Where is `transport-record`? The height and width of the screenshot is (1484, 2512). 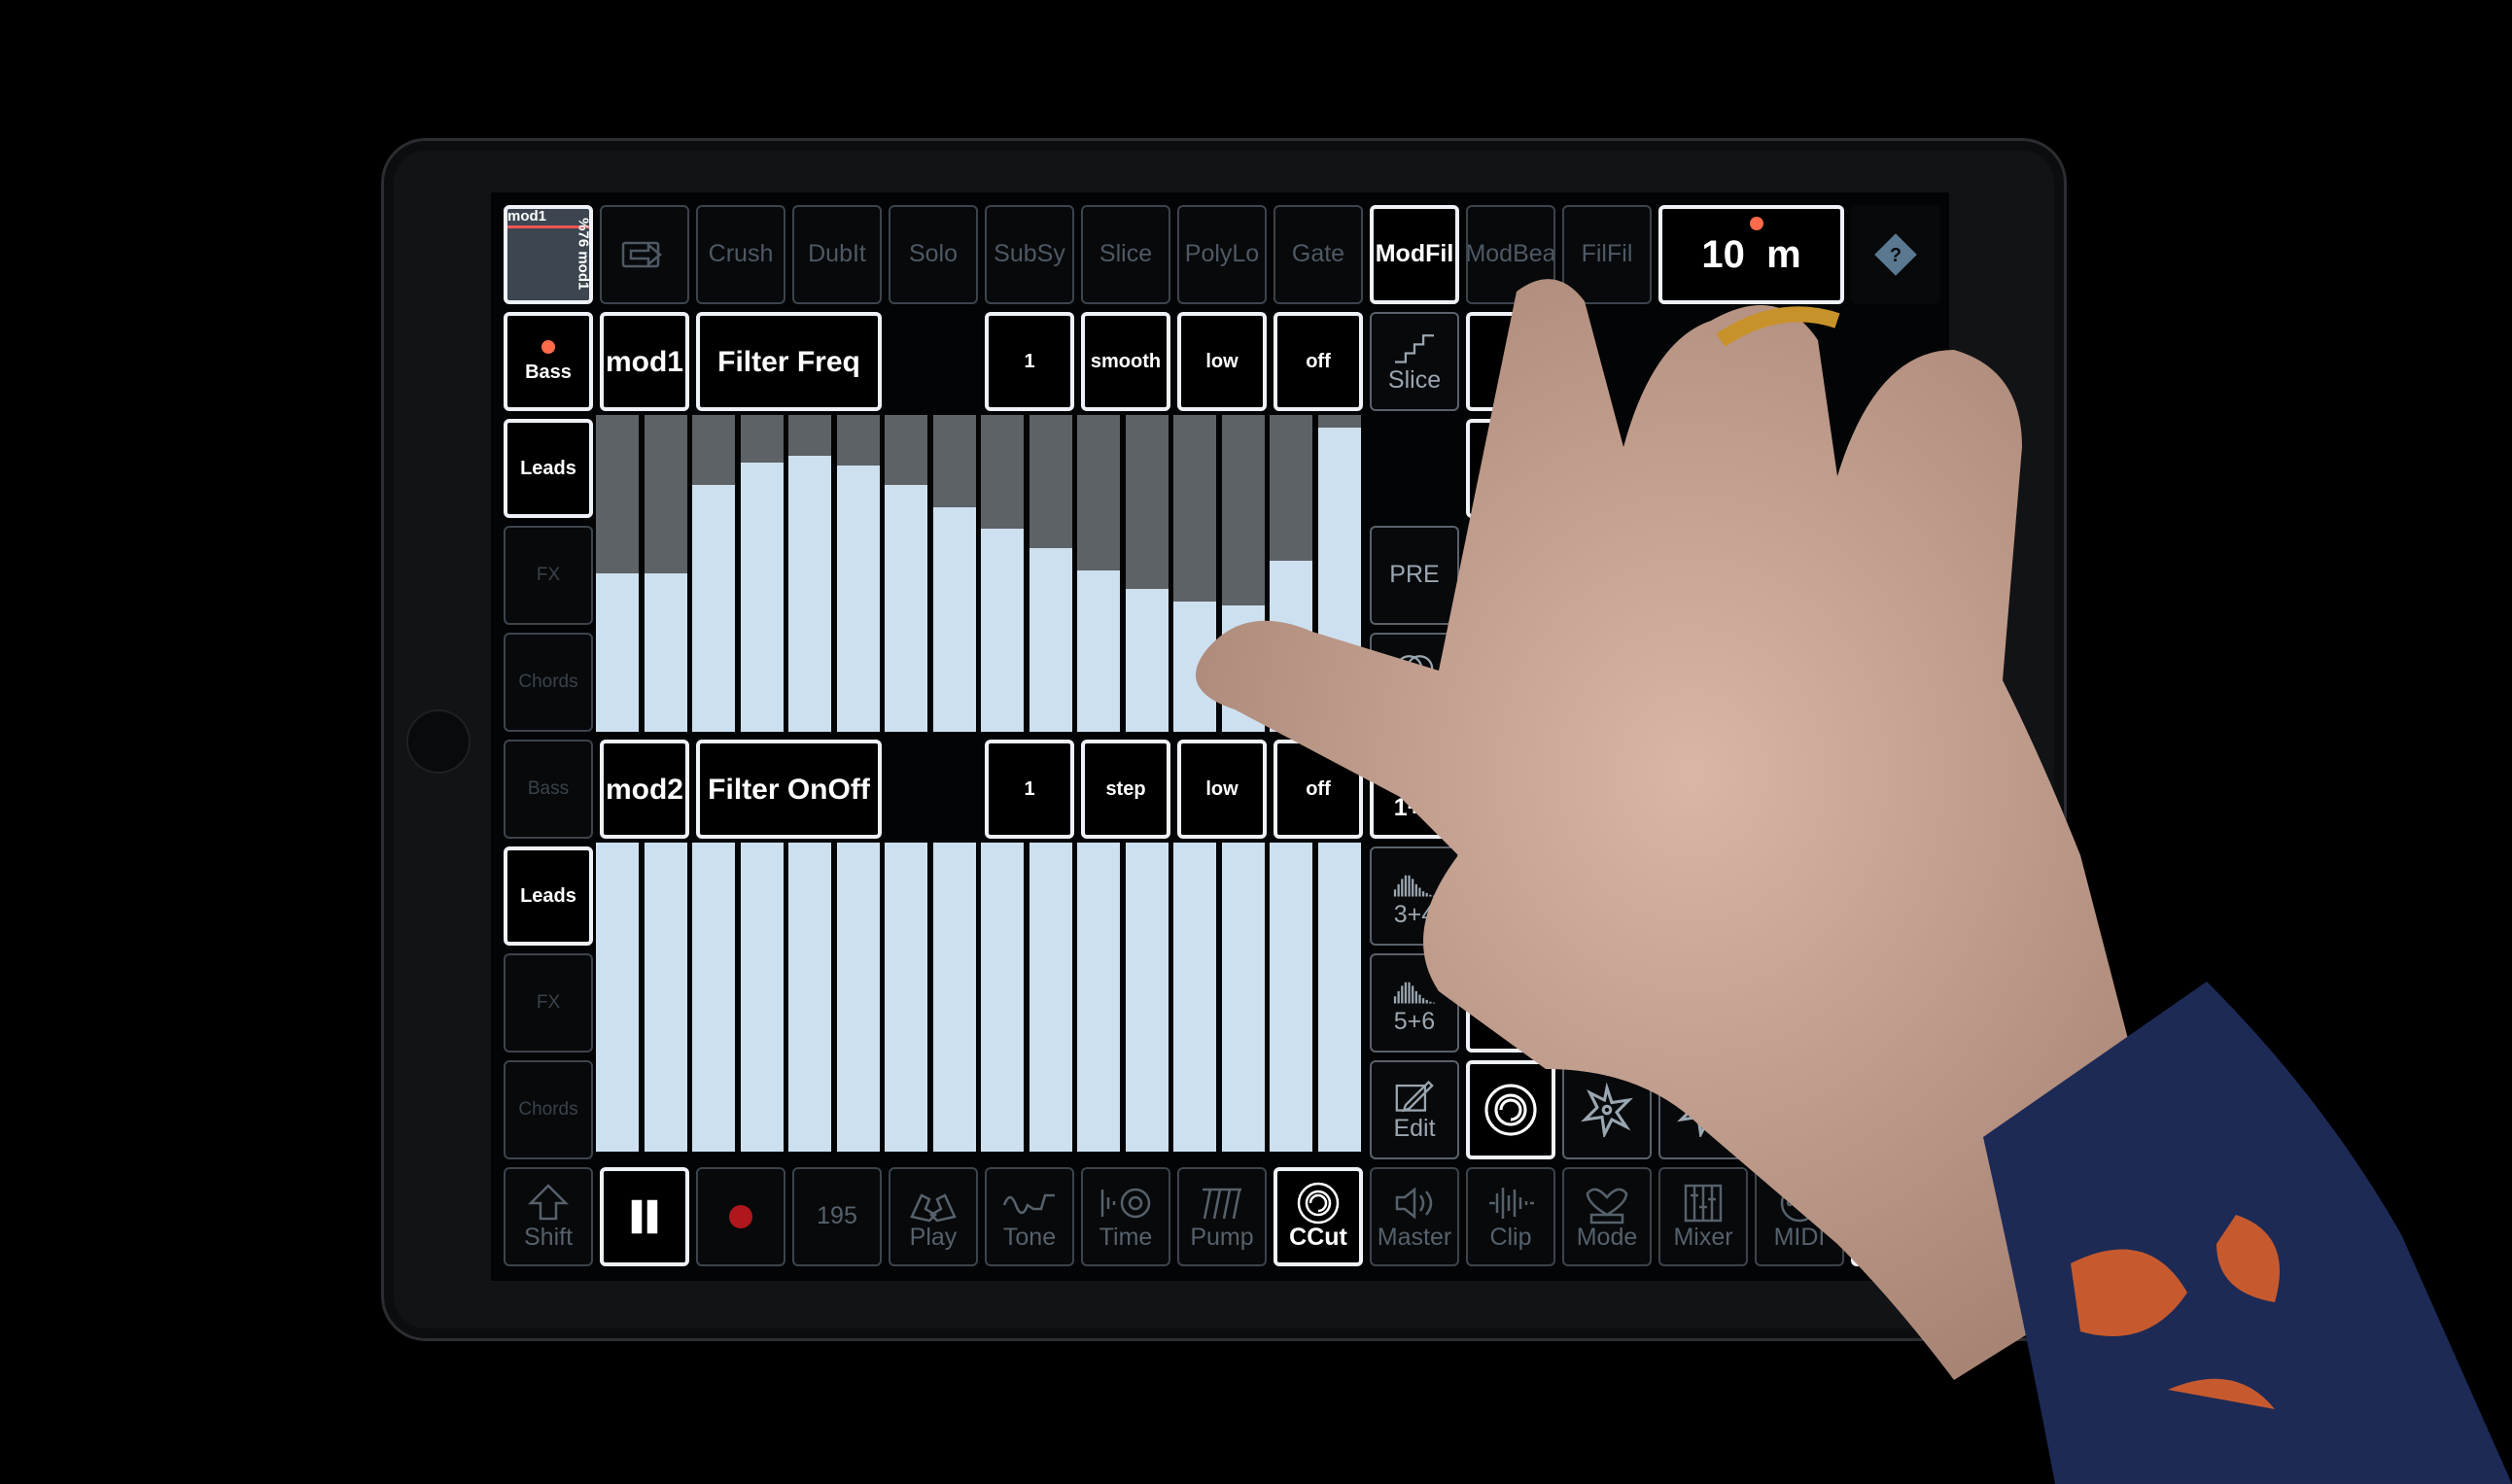
transport-record is located at coordinates (741, 1216).